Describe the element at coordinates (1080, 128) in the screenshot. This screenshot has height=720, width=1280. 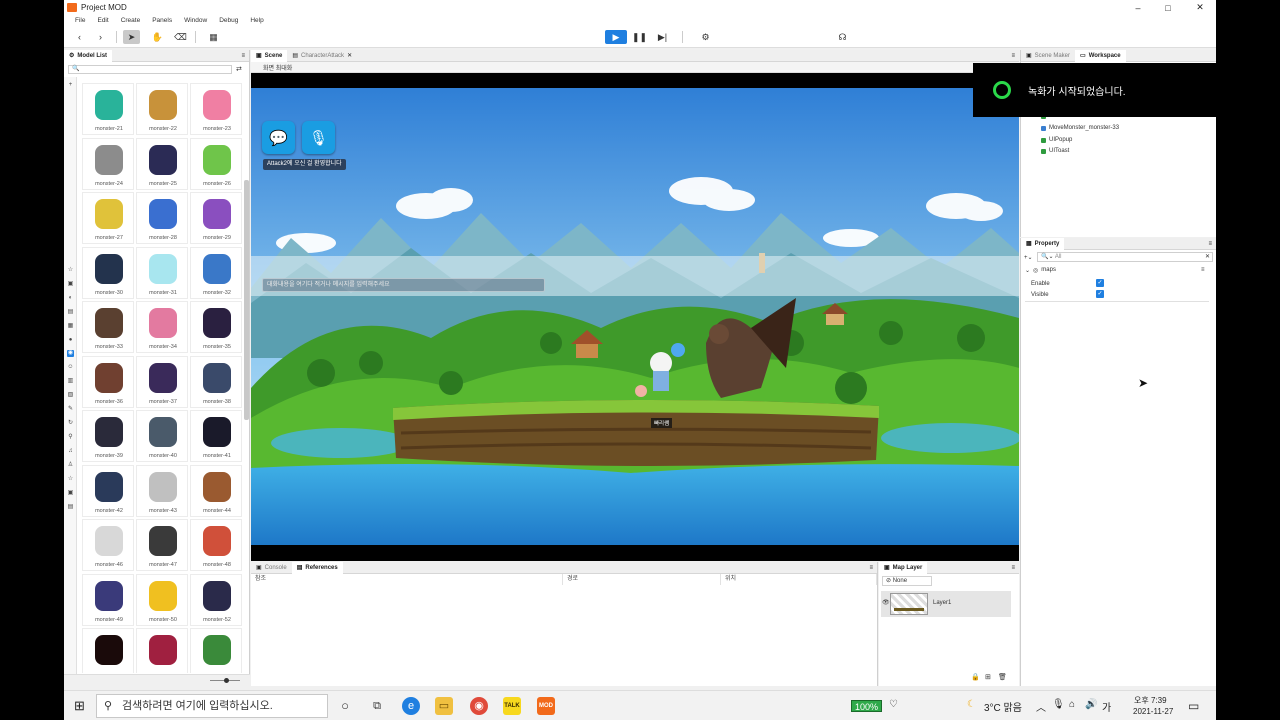
I see `tree-item-move-monster: MoveMonster_monster-33` at that location.